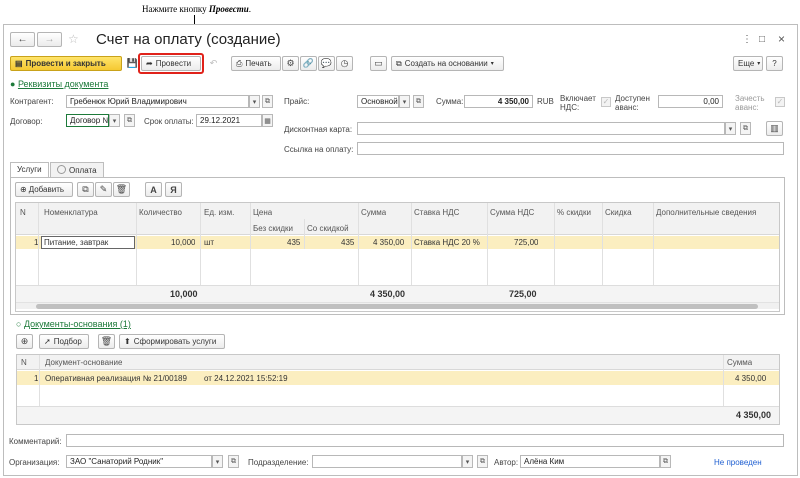  I want to click on price-list-label: Прайс:, so click(297, 101).